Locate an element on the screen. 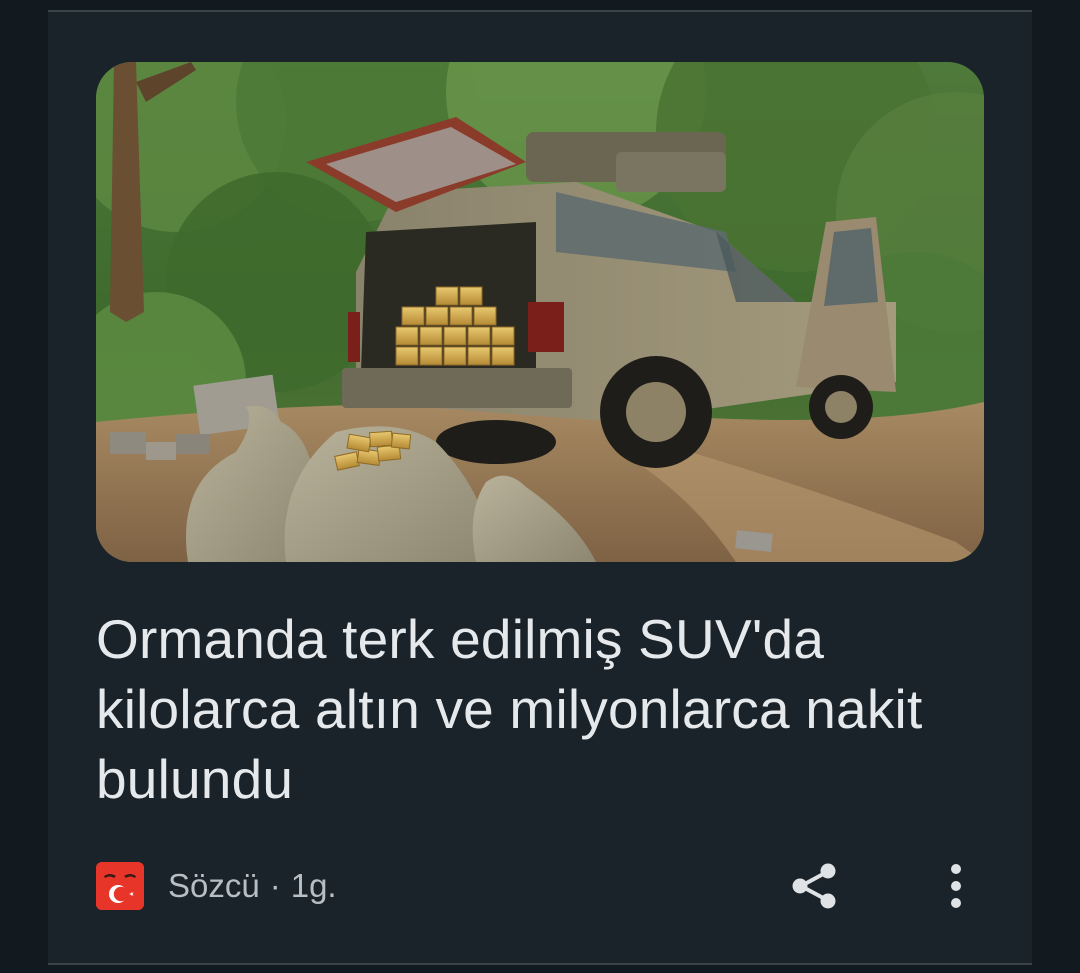 Image resolution: width=1080 pixels, height=973 pixels. share-button is located at coordinates (814, 886).